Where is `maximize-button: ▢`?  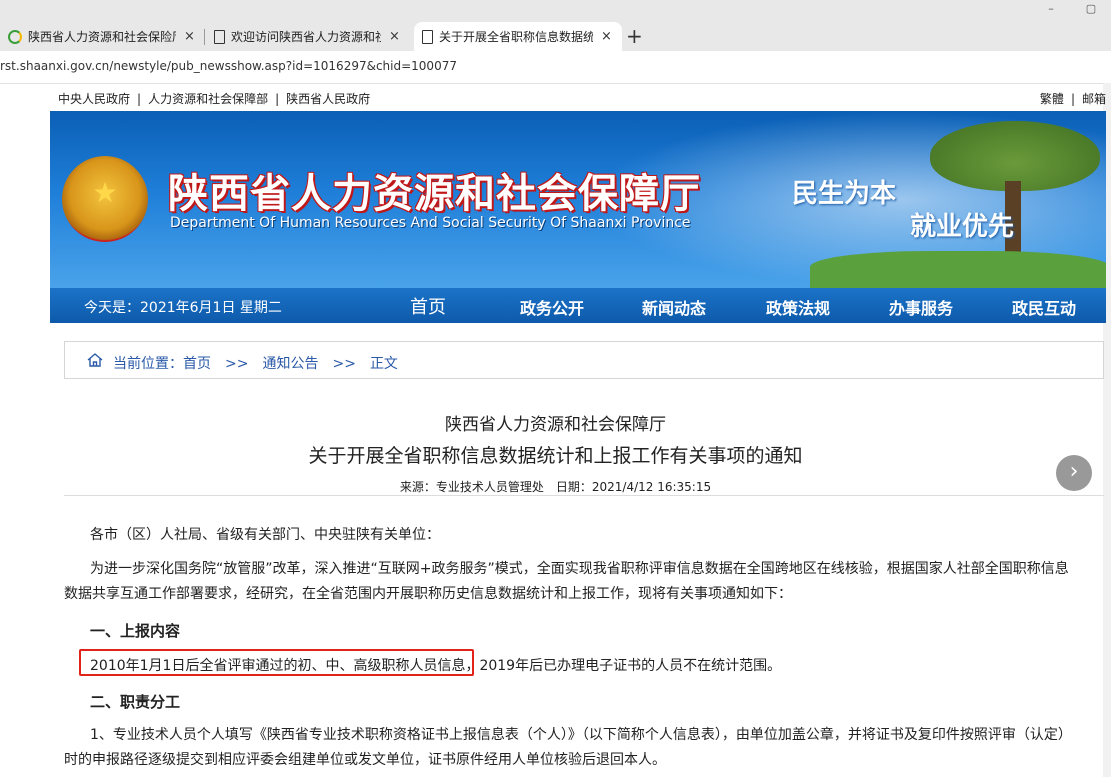
maximize-button: ▢ is located at coordinates (1091, 10).